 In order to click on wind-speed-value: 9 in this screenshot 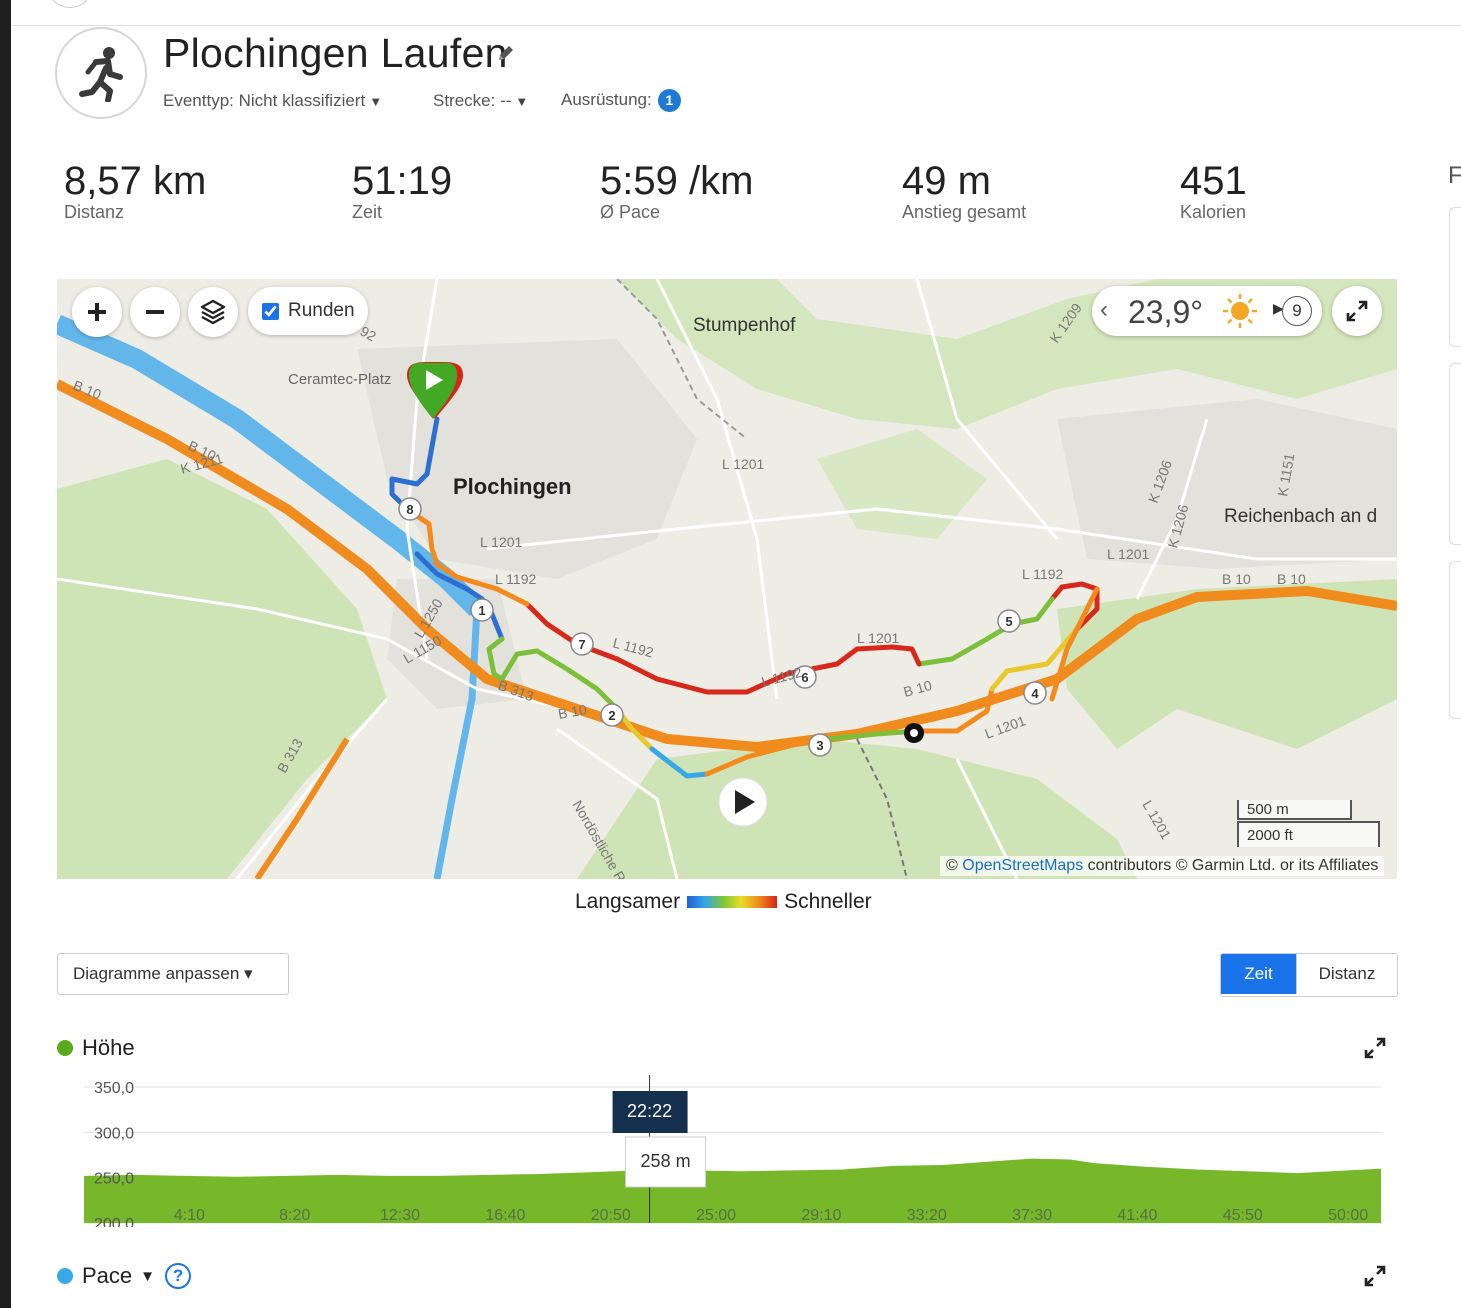, I will do `click(1297, 311)`.